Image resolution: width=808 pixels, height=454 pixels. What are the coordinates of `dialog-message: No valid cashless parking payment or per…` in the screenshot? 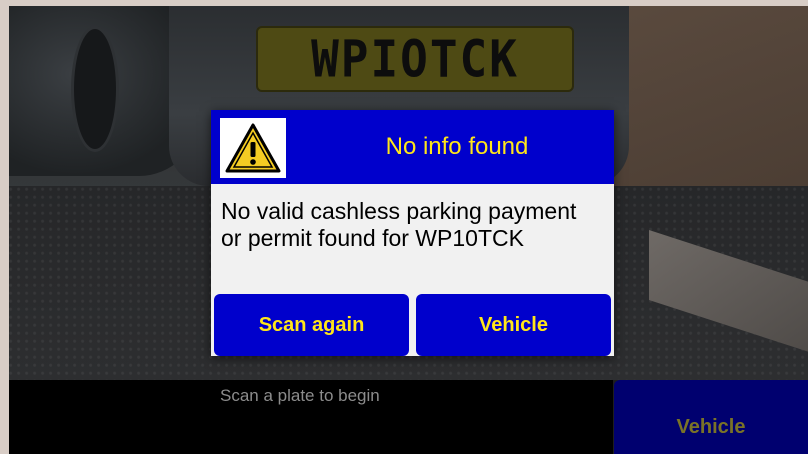 It's located at (399, 224).